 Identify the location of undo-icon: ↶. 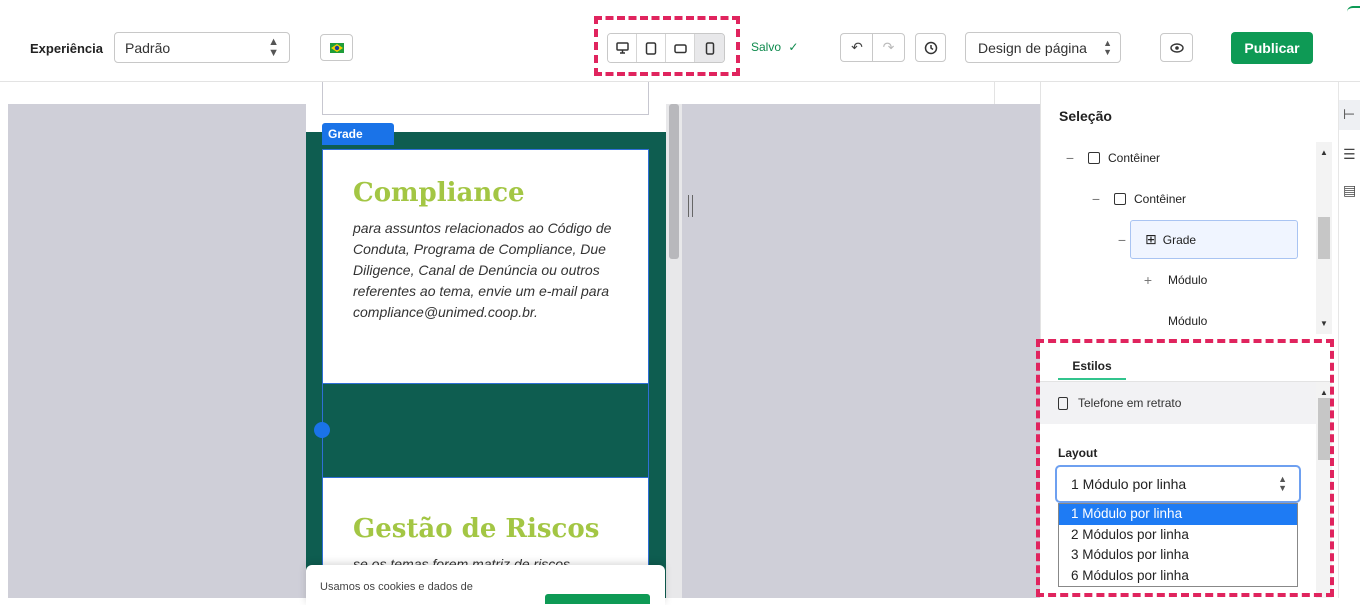
(857, 47).